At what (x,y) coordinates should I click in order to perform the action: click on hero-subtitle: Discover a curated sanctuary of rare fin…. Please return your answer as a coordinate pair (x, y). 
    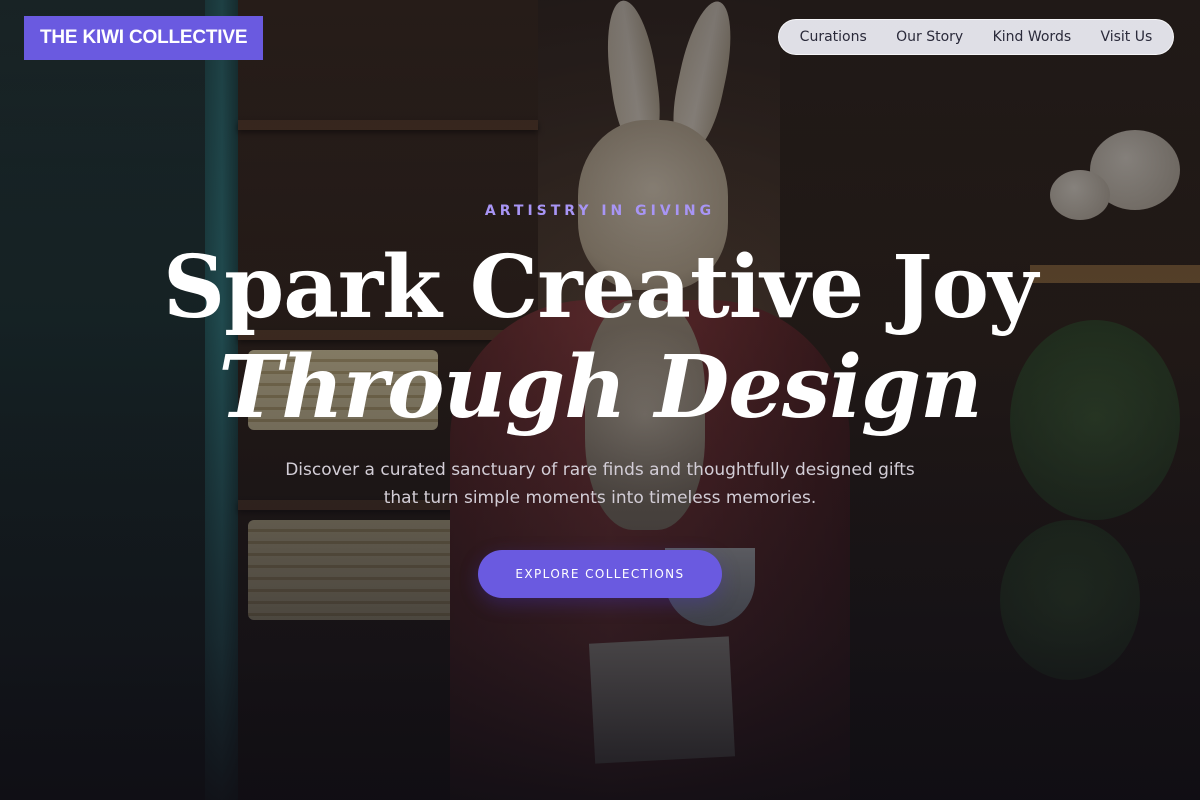
    Looking at the image, I should click on (600, 484).